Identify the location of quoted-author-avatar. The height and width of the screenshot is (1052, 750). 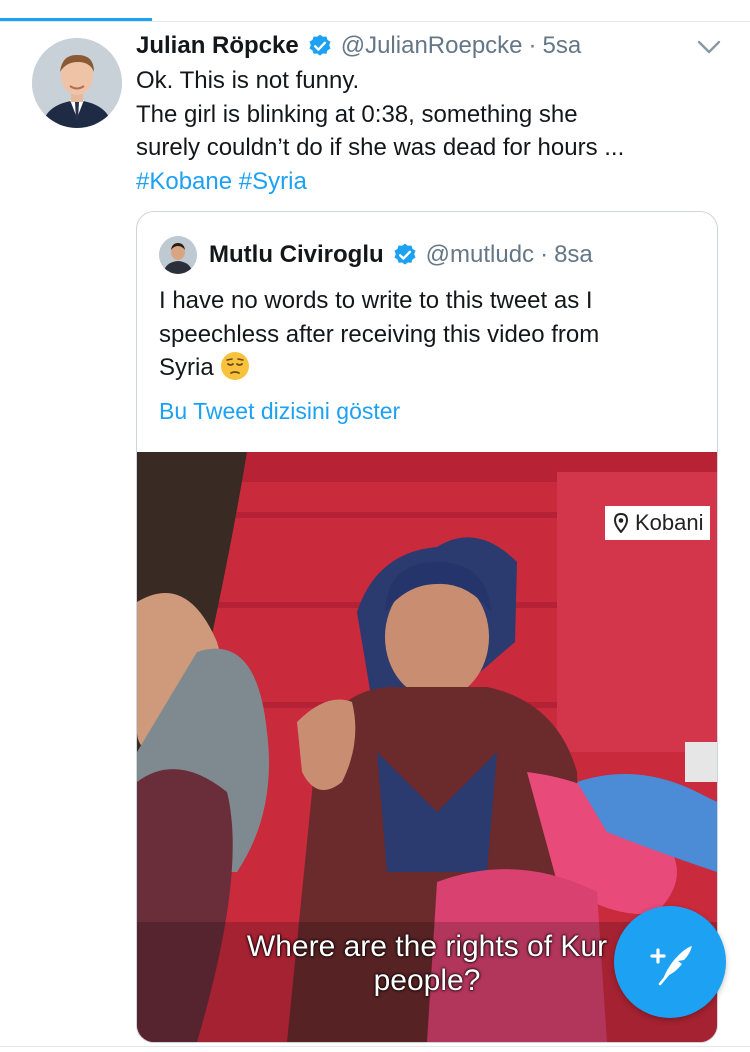
(178, 255).